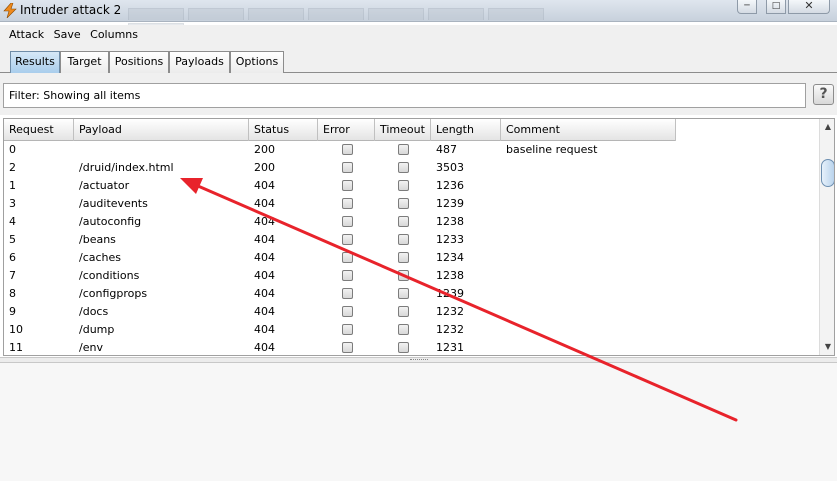 The image size is (837, 481). I want to click on column-header-error: Error, so click(346, 130).